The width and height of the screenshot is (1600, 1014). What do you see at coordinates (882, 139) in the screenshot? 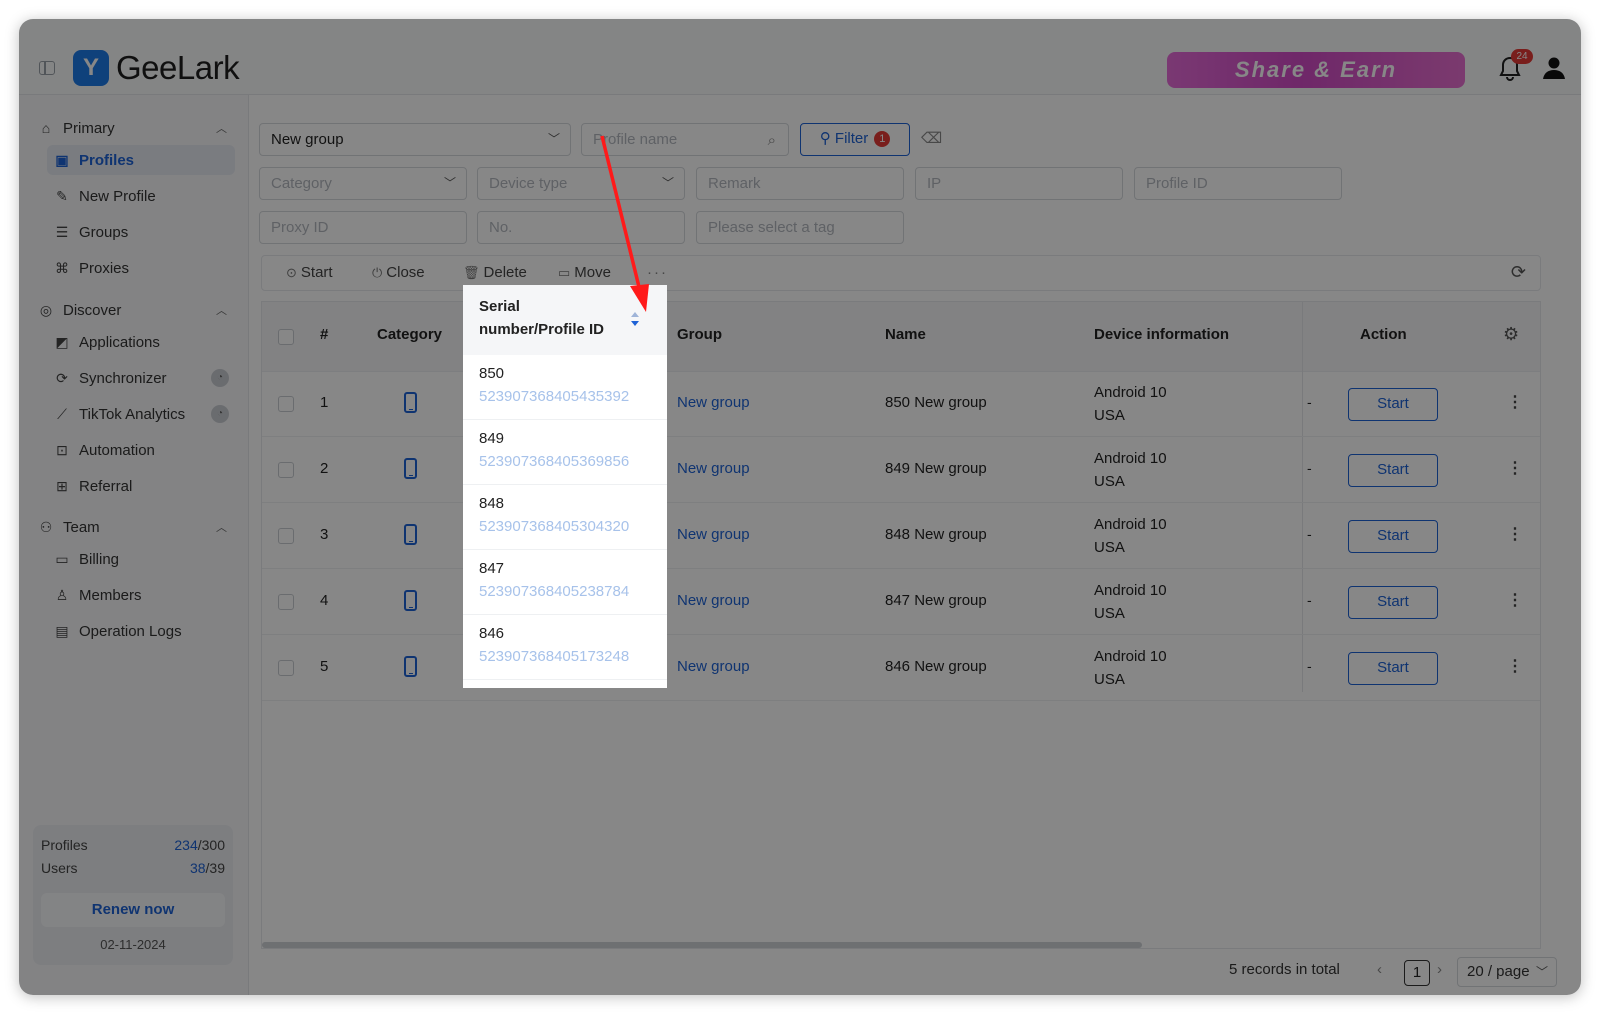
I see `filter-count-badge: 1` at bounding box center [882, 139].